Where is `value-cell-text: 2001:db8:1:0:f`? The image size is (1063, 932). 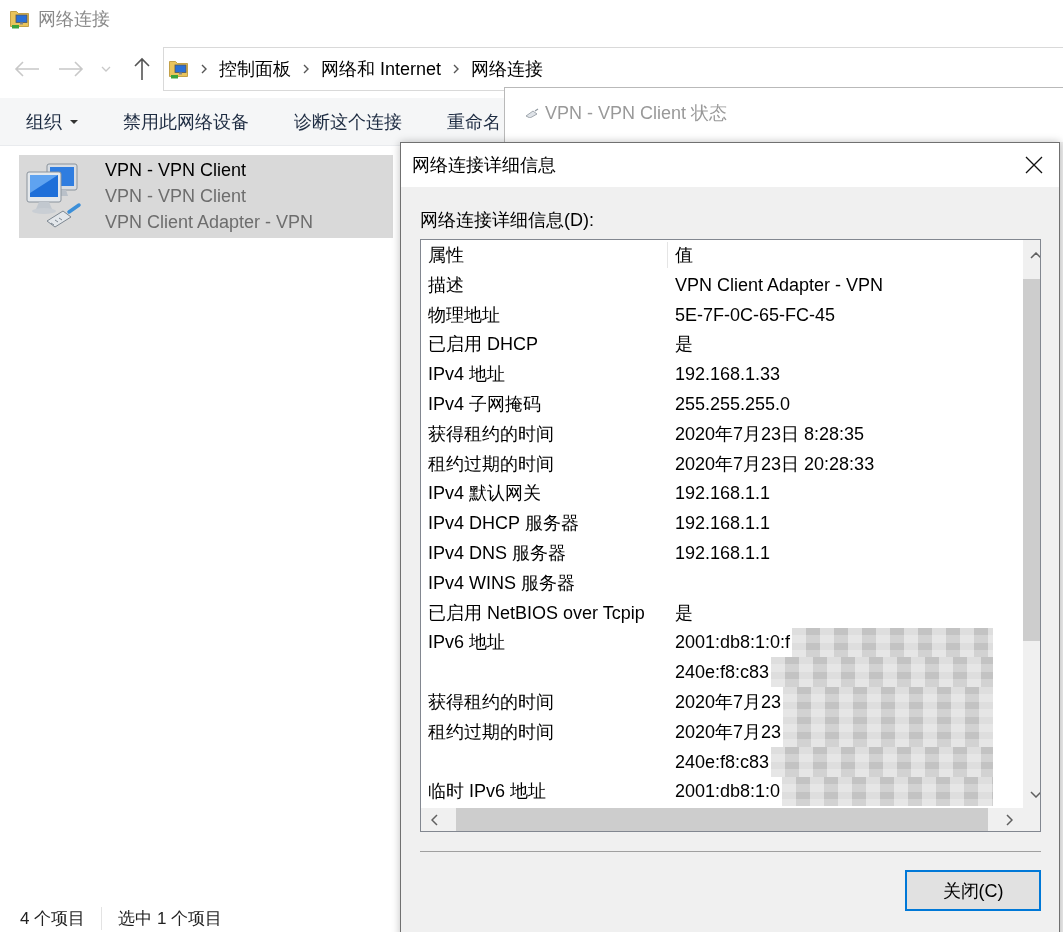 value-cell-text: 2001:db8:1:0:f is located at coordinates (733, 643).